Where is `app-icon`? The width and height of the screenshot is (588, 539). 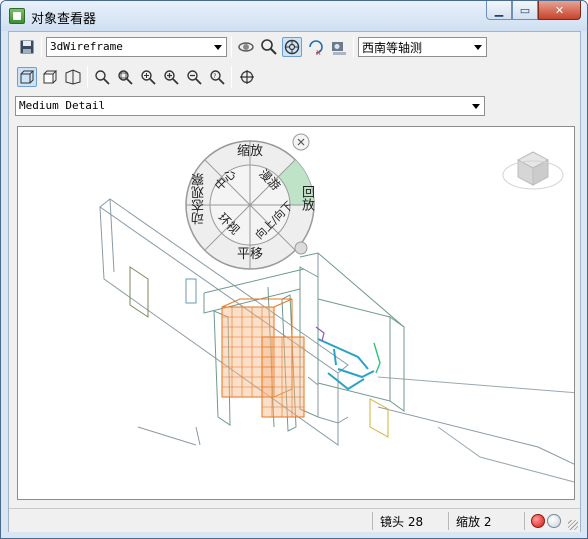 app-icon is located at coordinates (17, 16).